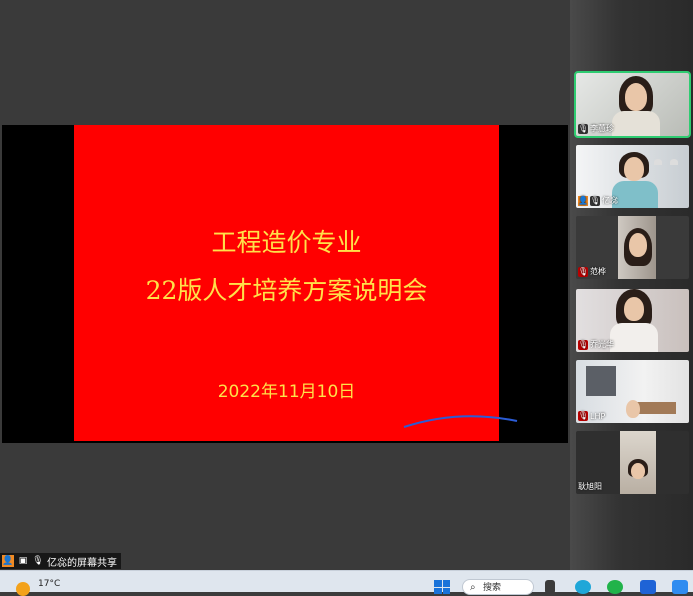 This screenshot has width=693, height=596. I want to click on participant-tile: 🎙 LHP, so click(632, 391).